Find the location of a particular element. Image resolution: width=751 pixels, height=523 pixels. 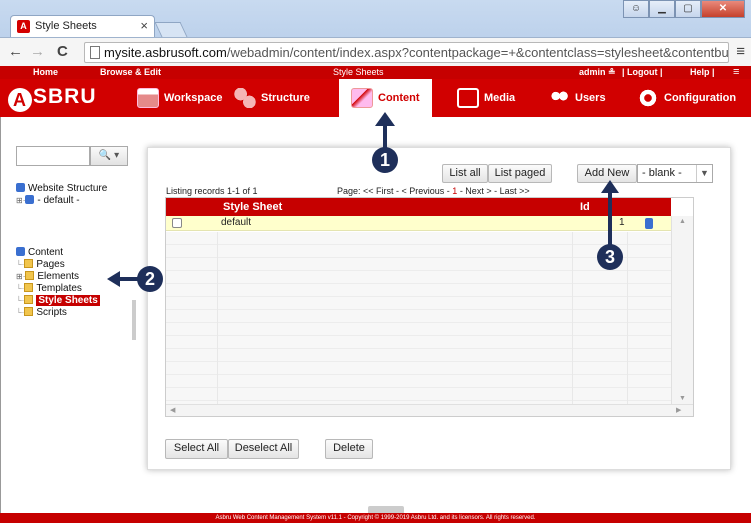

browse-edit-link: Browse & Edit is located at coordinates (130, 72).